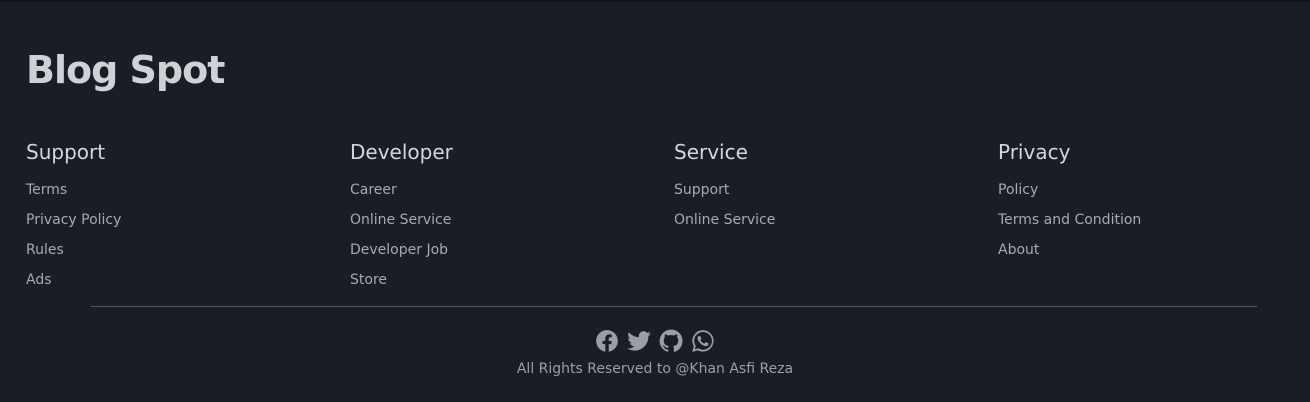 Image resolution: width=1310 pixels, height=402 pixels. Describe the element at coordinates (639, 341) in the screenshot. I see `twitter-icon` at that location.